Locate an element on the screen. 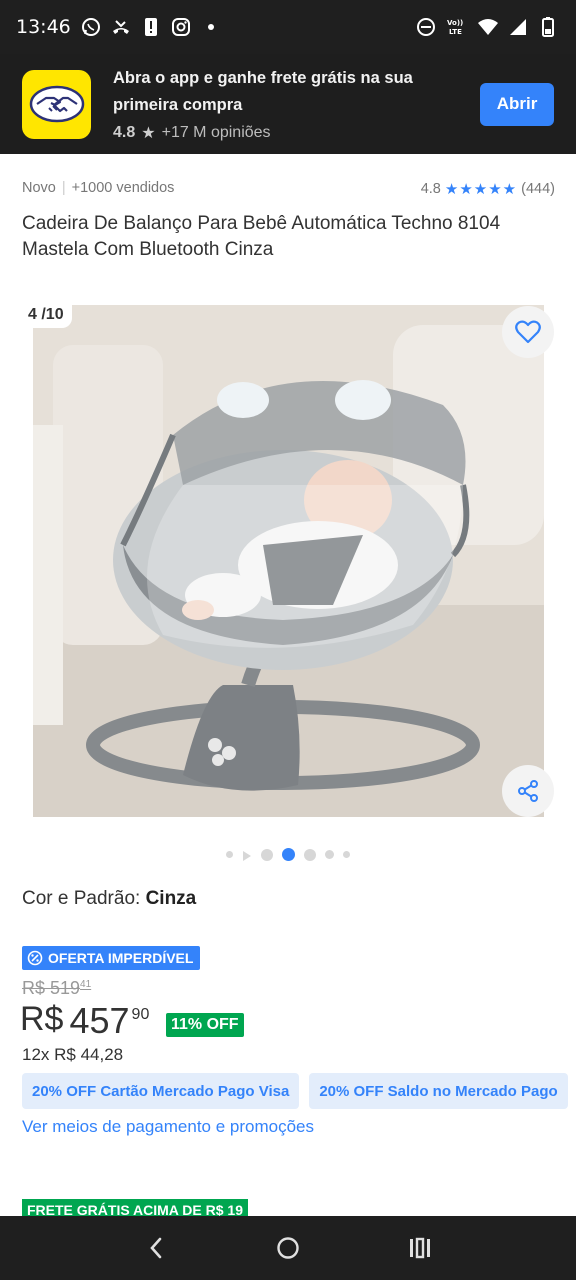 The width and height of the screenshot is (576, 1280). discount-tag-icon is located at coordinates (35, 958).